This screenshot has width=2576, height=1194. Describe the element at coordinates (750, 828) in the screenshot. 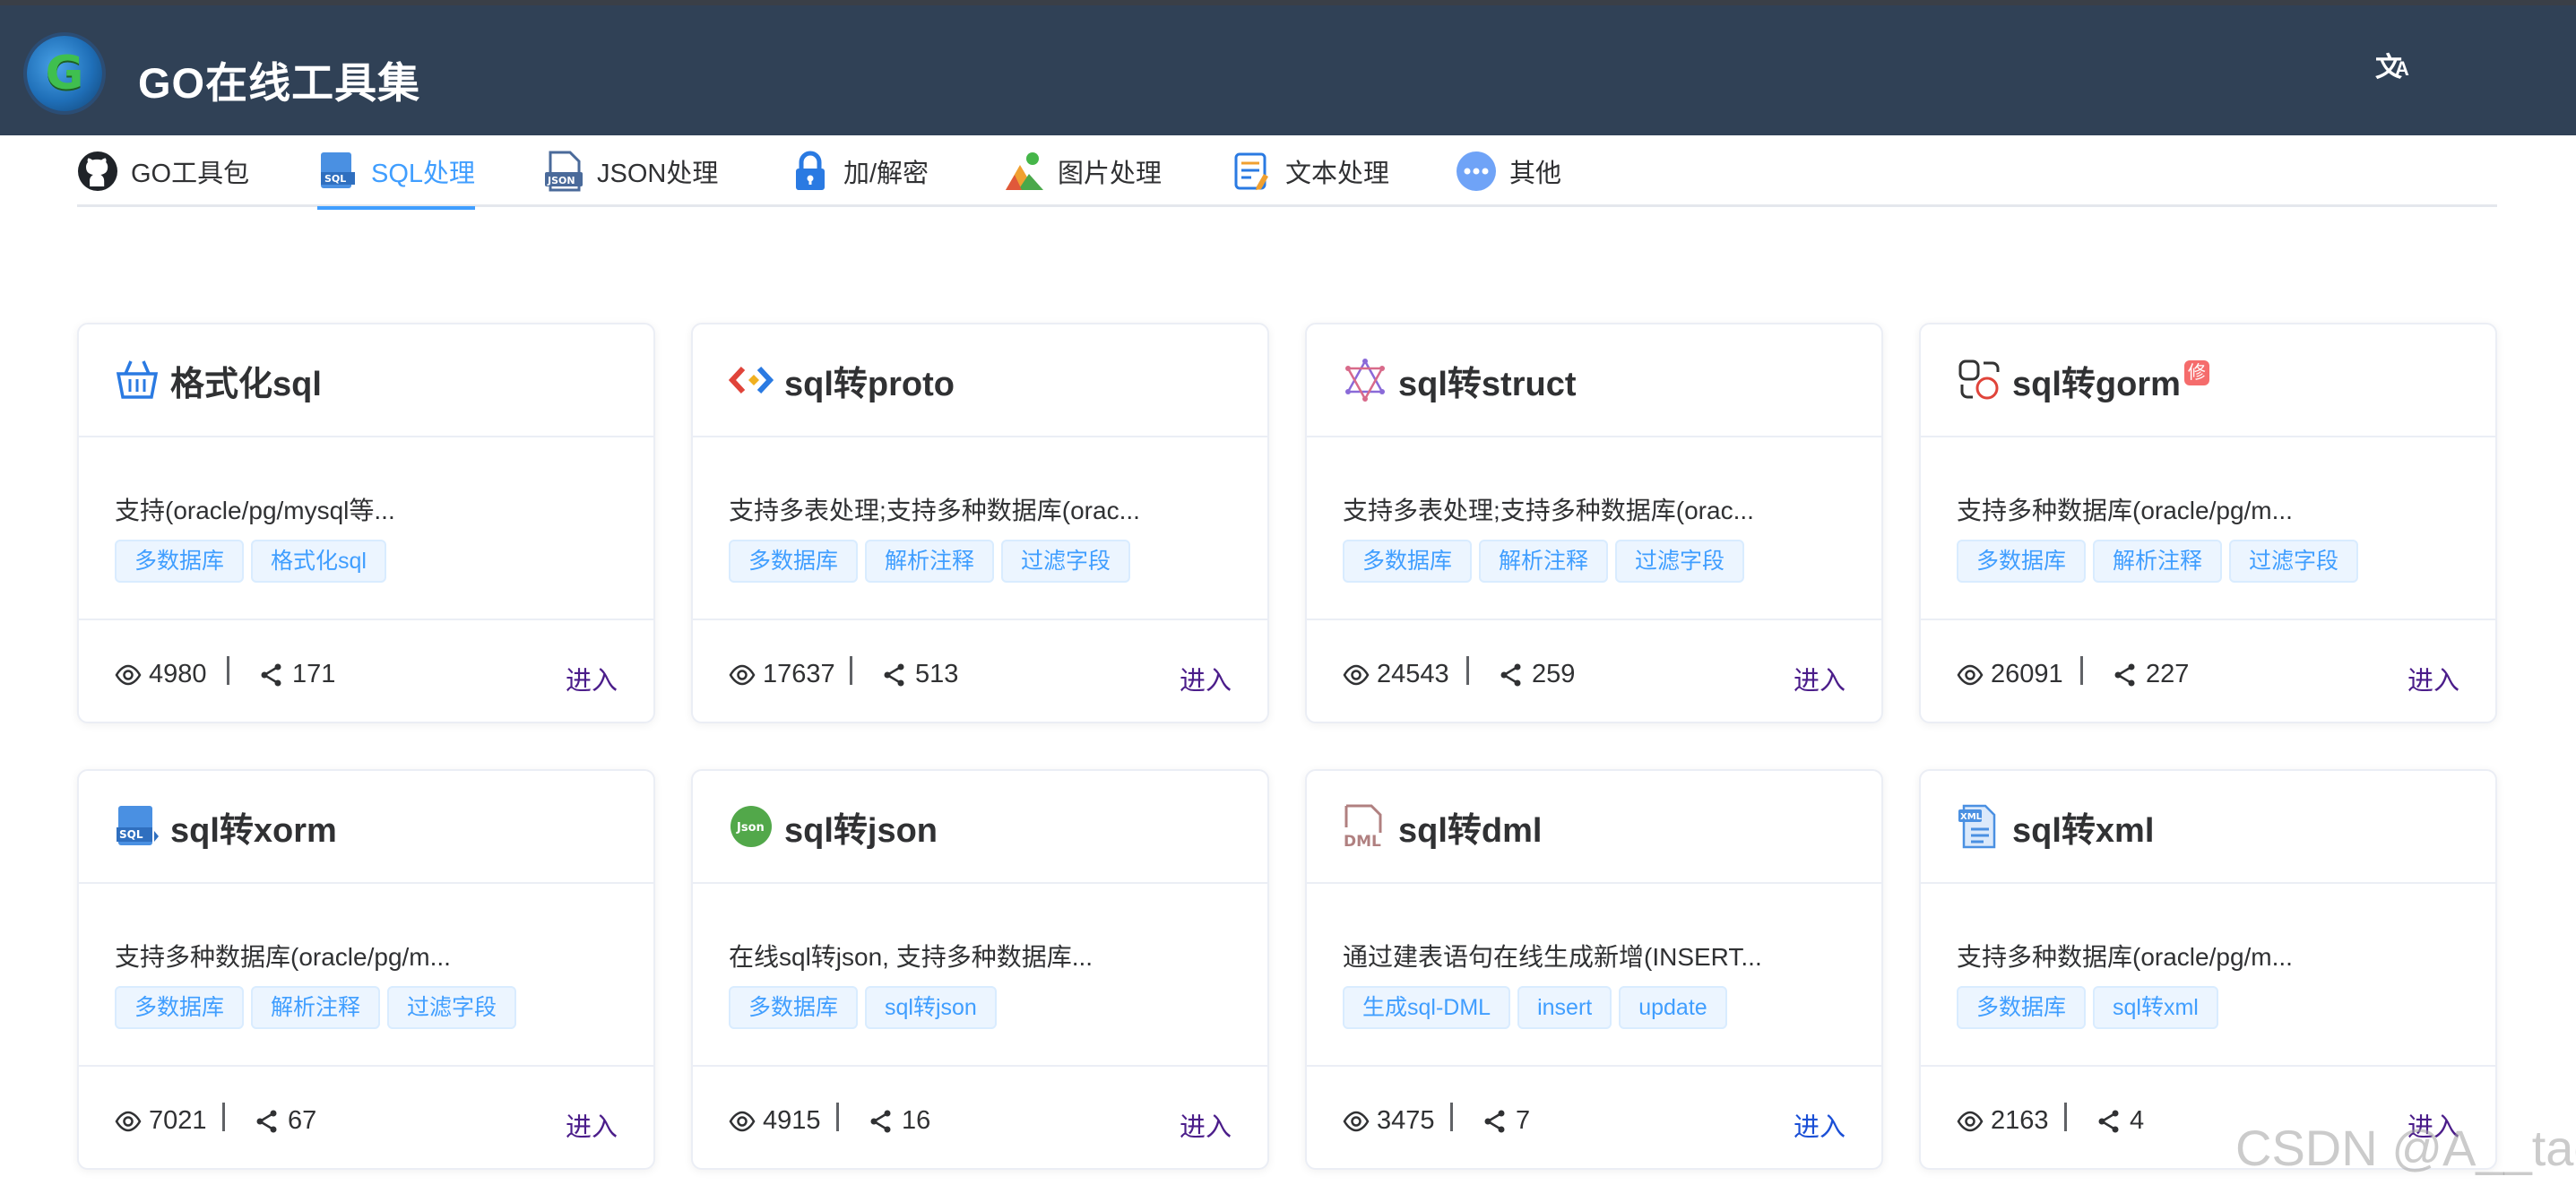

I see `json-circle-text: Json` at that location.